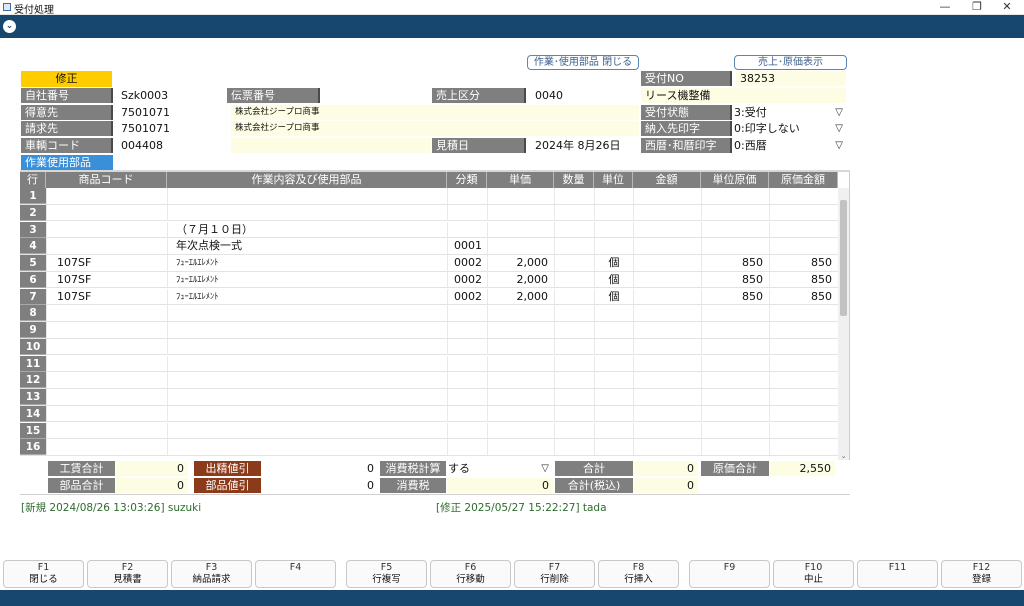 This screenshot has height=606, width=1024. What do you see at coordinates (33, 380) in the screenshot?
I see `row-number: 12` at bounding box center [33, 380].